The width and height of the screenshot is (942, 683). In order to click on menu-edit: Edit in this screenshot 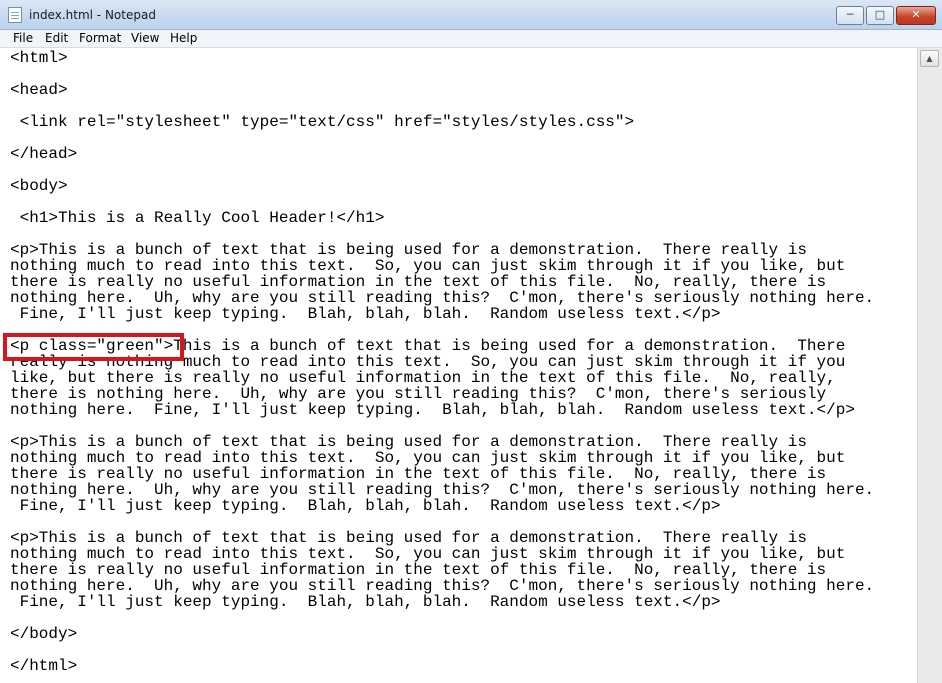, I will do `click(56, 38)`.